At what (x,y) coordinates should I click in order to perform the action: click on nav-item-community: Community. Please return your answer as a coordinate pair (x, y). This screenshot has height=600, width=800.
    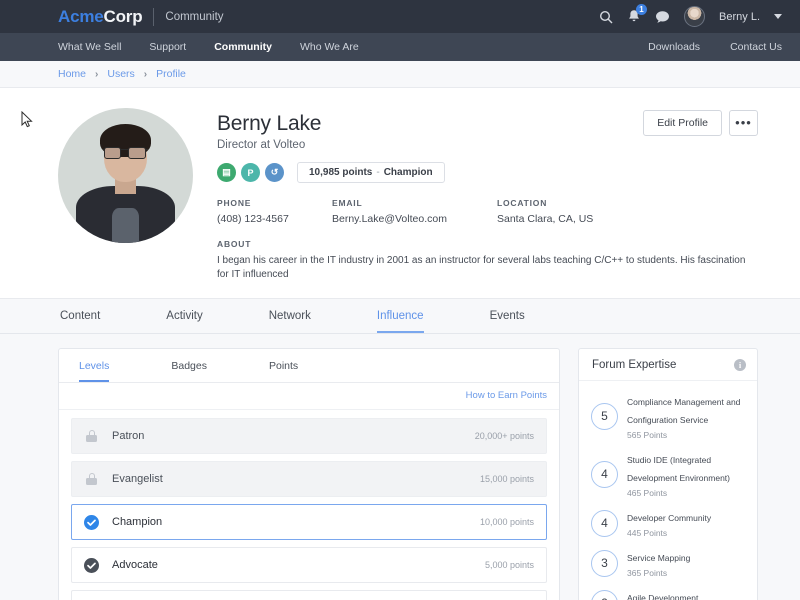
    Looking at the image, I should click on (243, 47).